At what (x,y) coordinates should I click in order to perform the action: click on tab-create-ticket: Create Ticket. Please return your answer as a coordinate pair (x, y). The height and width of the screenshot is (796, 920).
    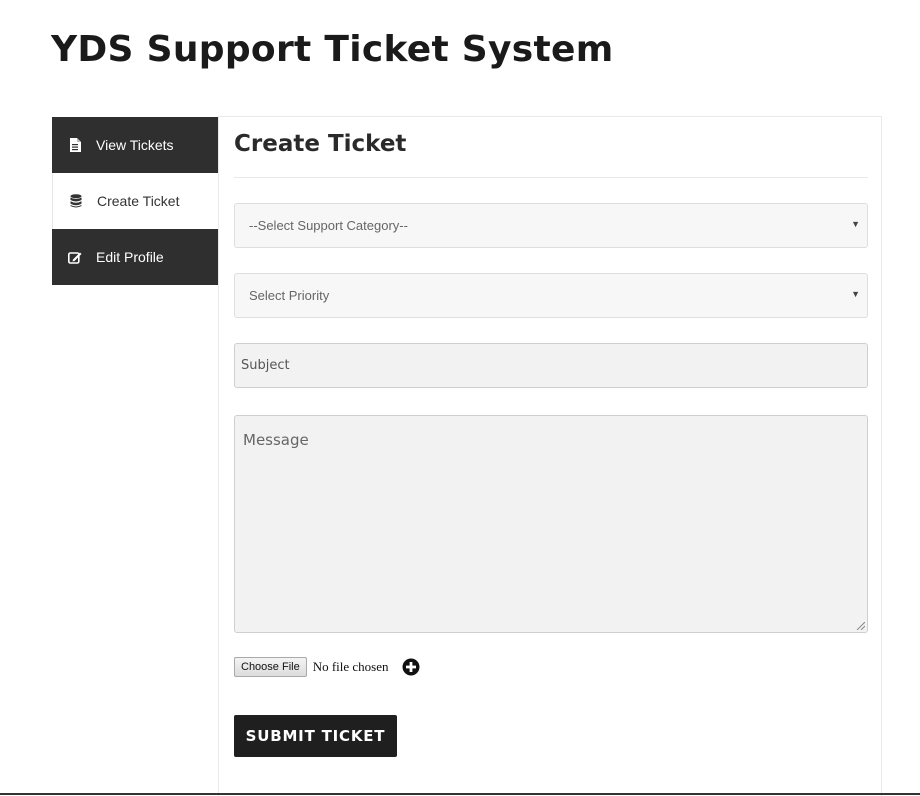
    Looking at the image, I should click on (135, 201).